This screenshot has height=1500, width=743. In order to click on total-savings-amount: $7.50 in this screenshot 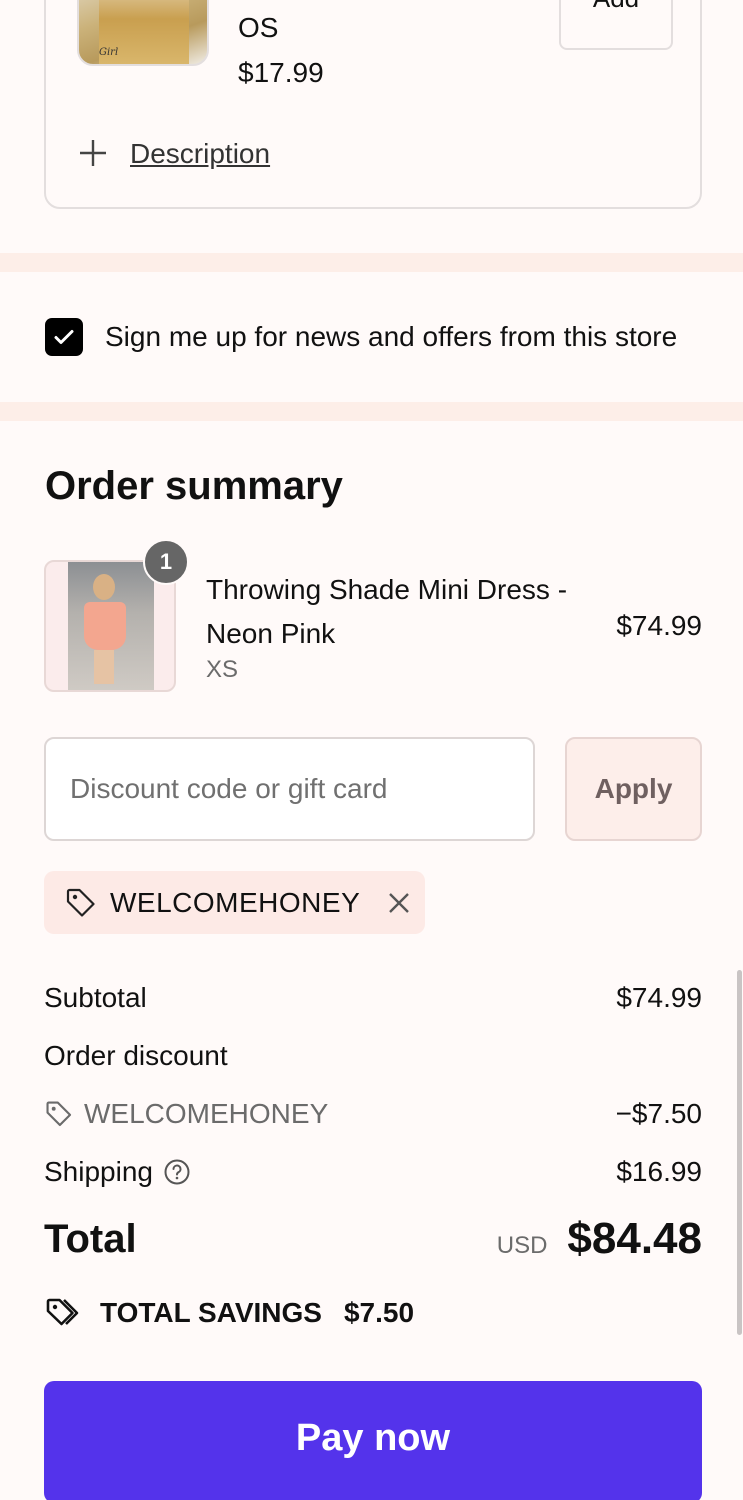, I will do `click(379, 1312)`.